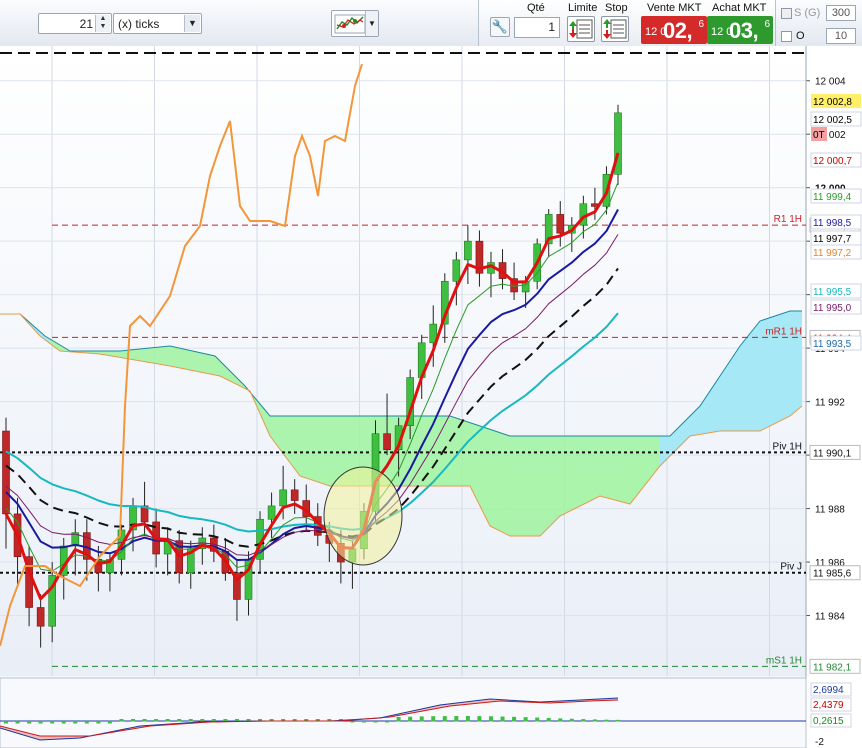 The height and width of the screenshot is (748, 862). I want to click on pivot-level-label: mR1 1H, so click(783, 331).